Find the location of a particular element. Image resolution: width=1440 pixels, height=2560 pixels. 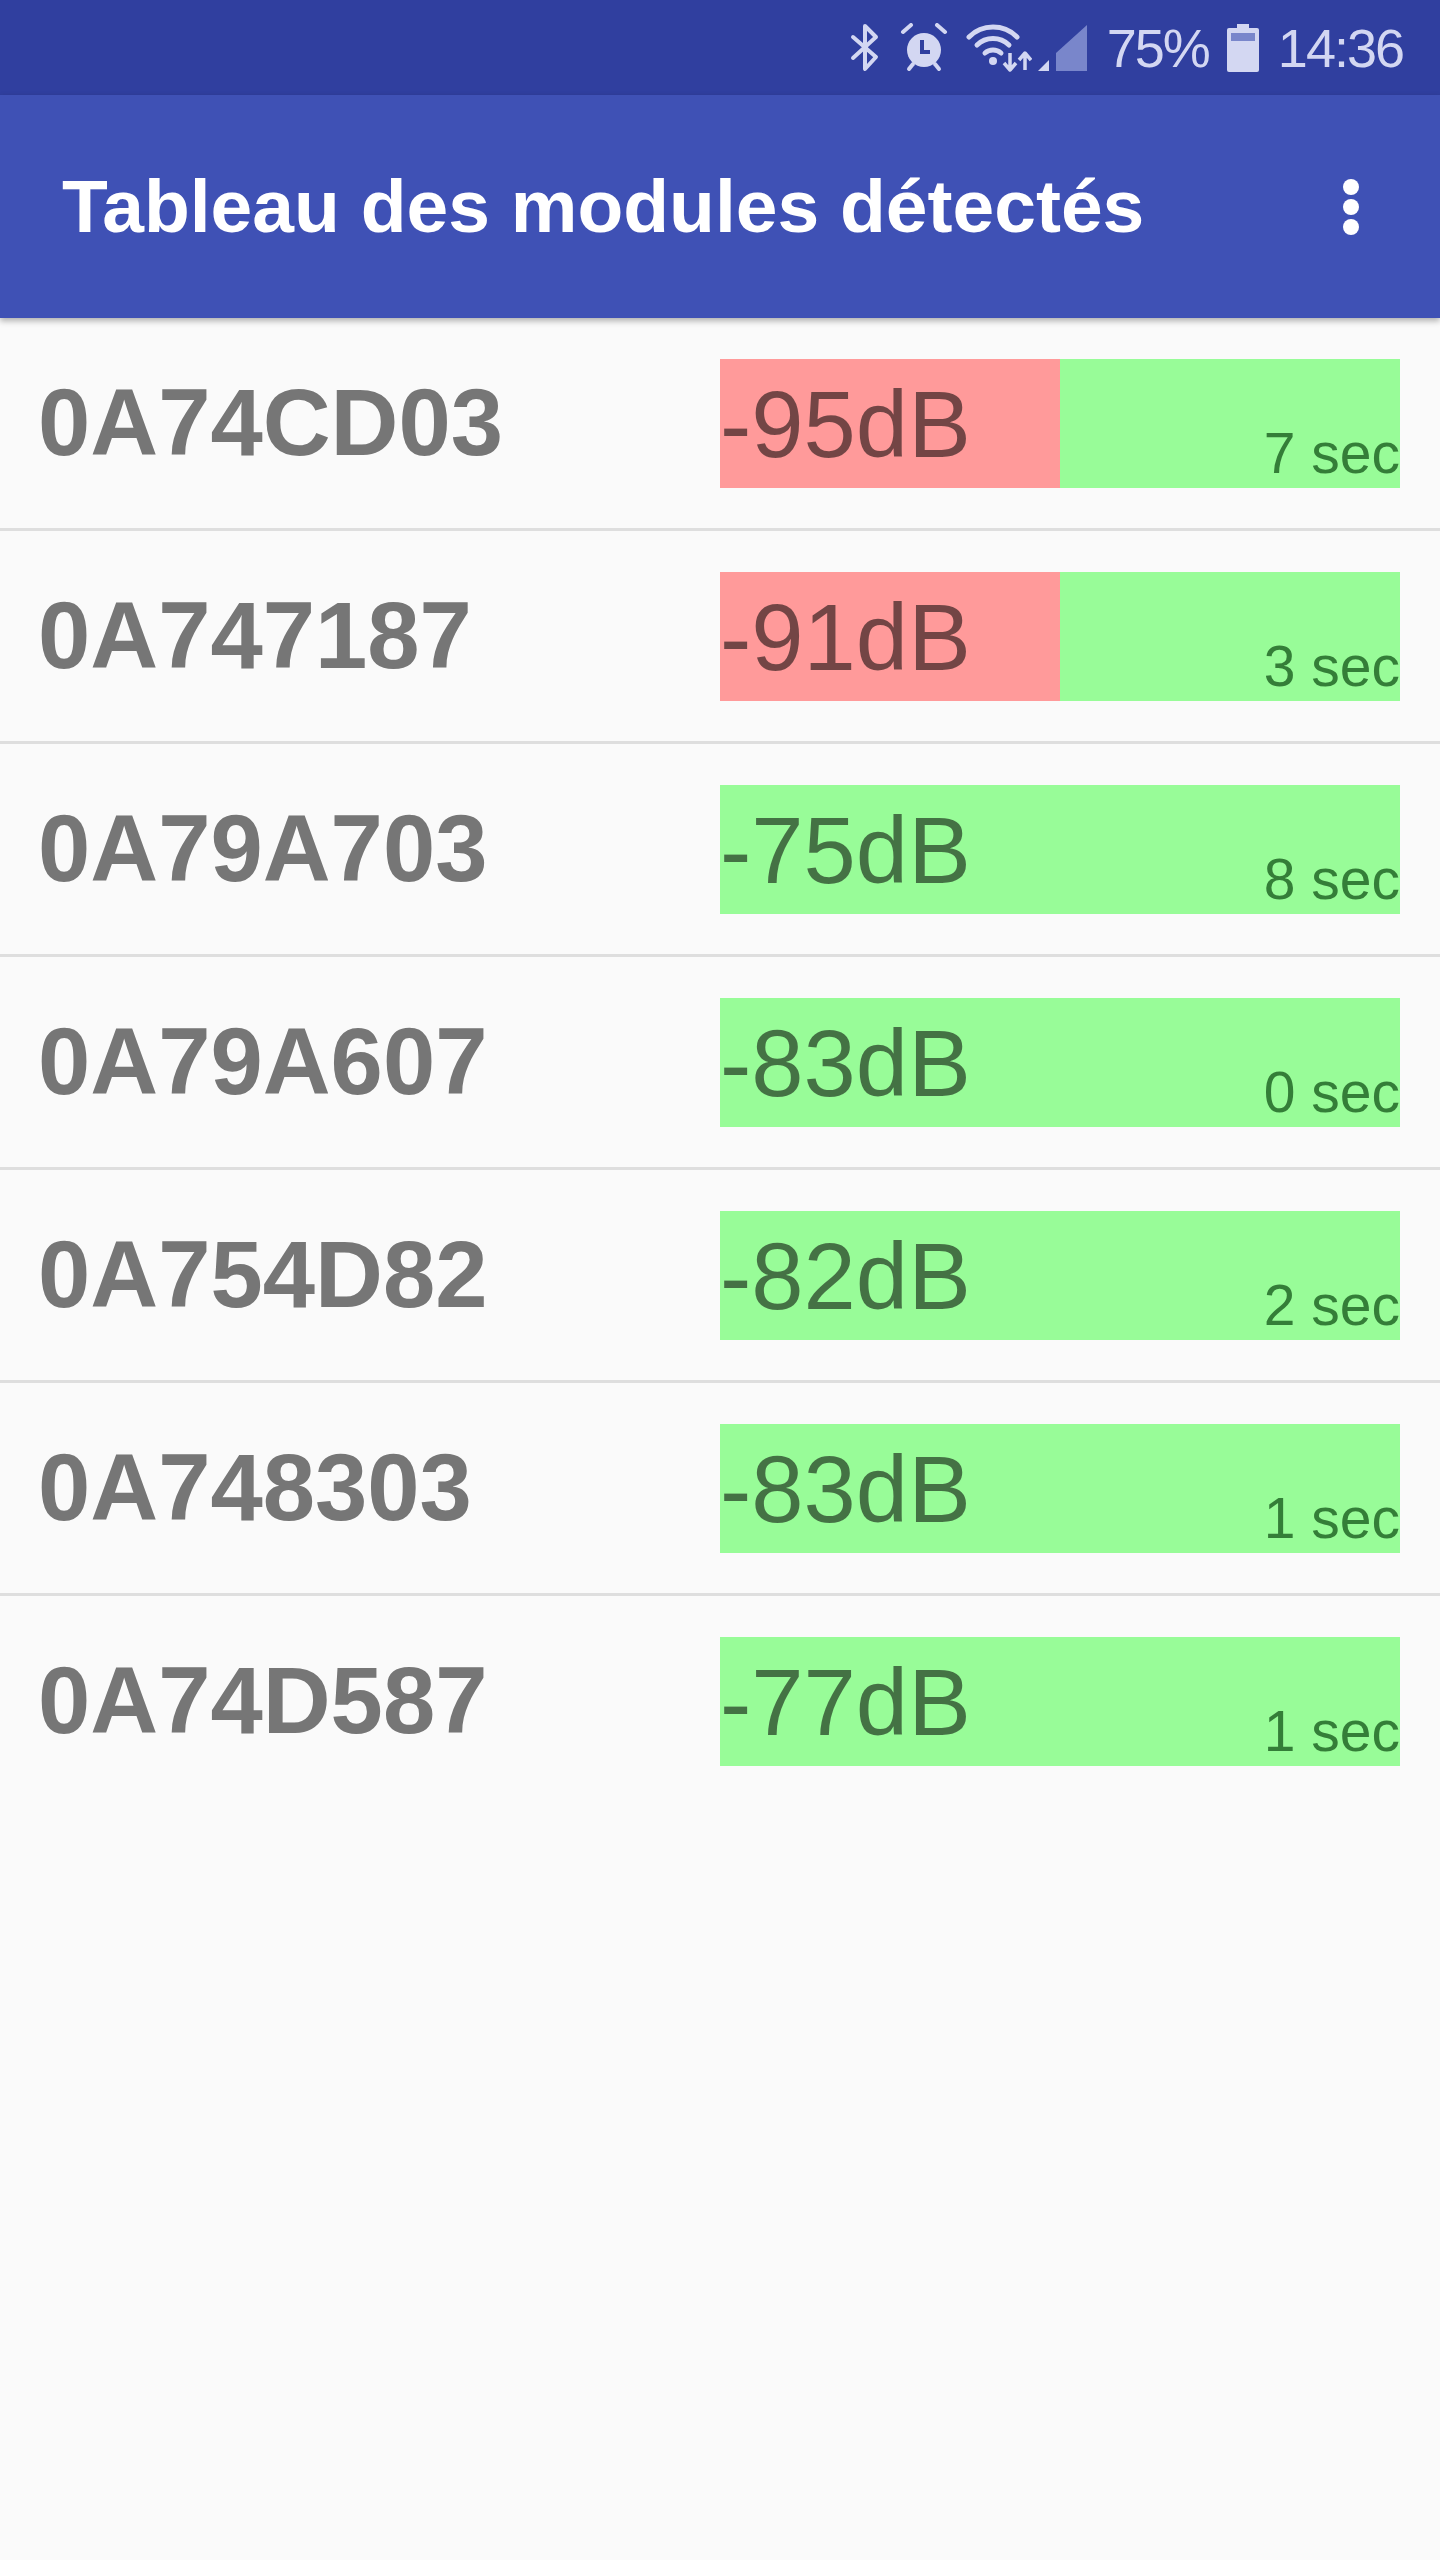

signal-reading: -91dB is located at coordinates (845, 637).